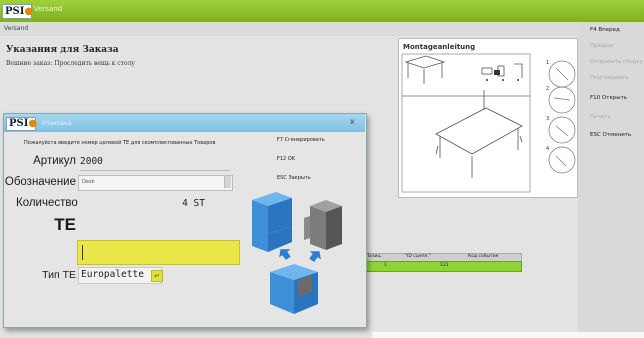 Image resolution: width=644 pixels, height=338 pixels. I want to click on description-scrollbar, so click(227, 182).